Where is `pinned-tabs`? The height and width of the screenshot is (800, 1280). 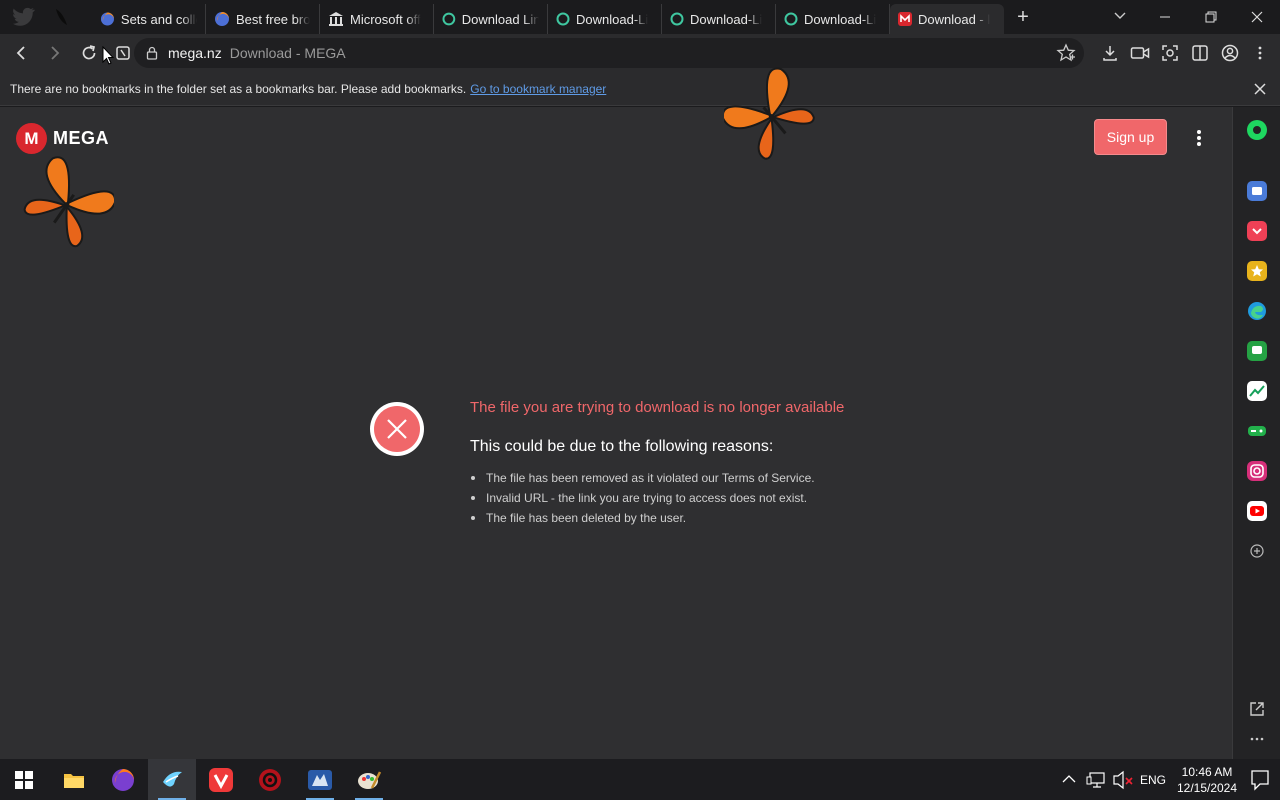 pinned-tabs is located at coordinates (46, 17).